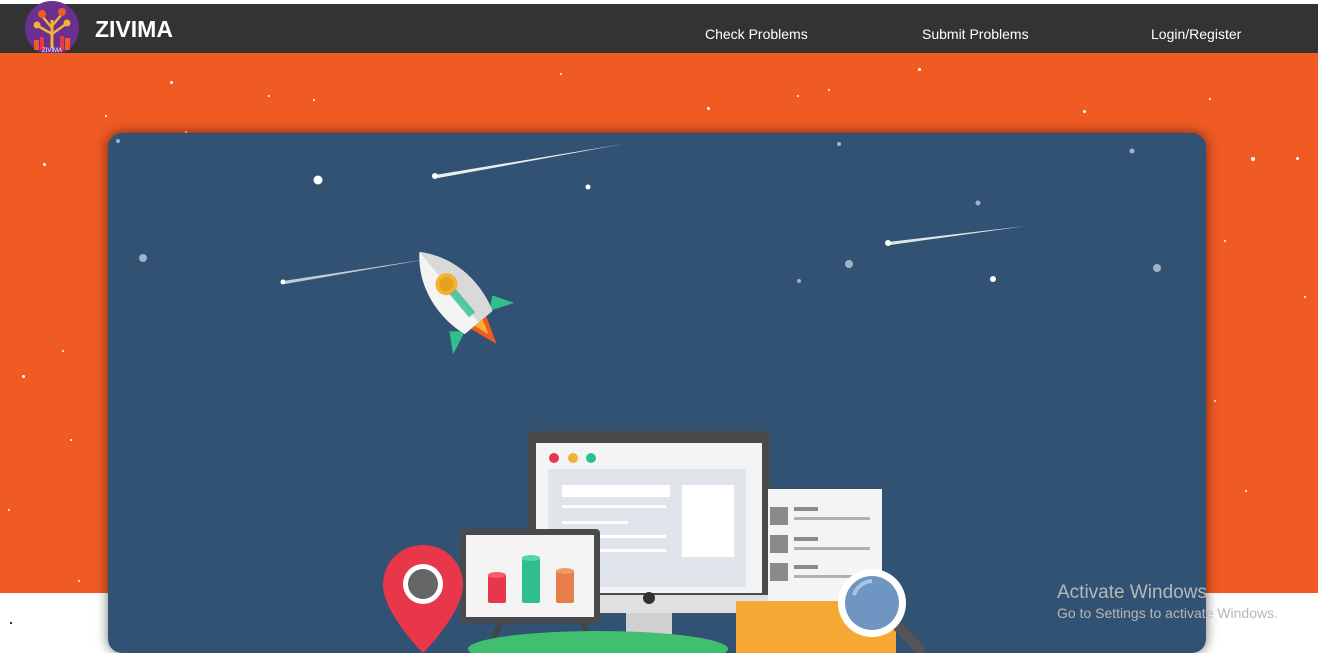  Describe the element at coordinates (423, 599) in the screenshot. I see `location-pin-icon` at that location.